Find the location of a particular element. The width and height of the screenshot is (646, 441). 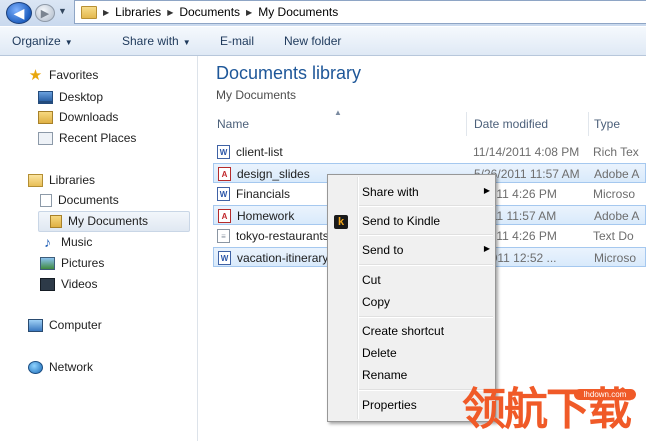

file-type: Rich Tex is located at coordinates (616, 152).